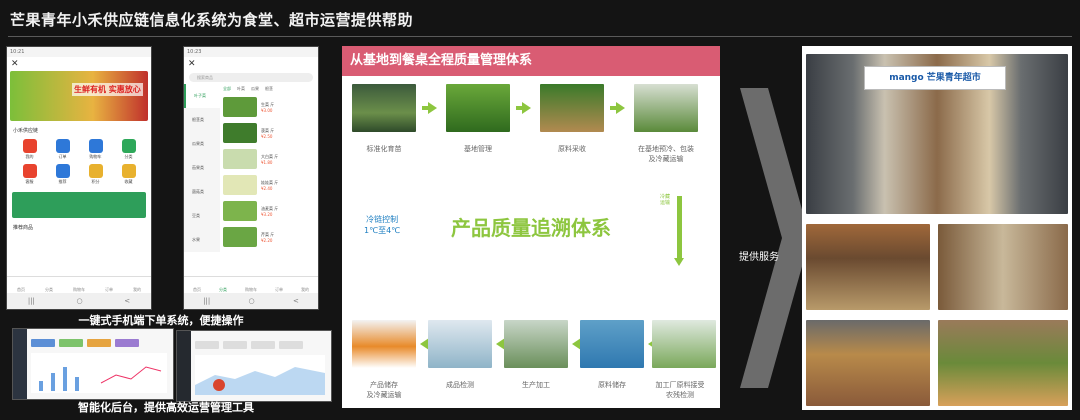  What do you see at coordinates (478, 108) in the screenshot?
I see `photo-base` at bounding box center [478, 108].